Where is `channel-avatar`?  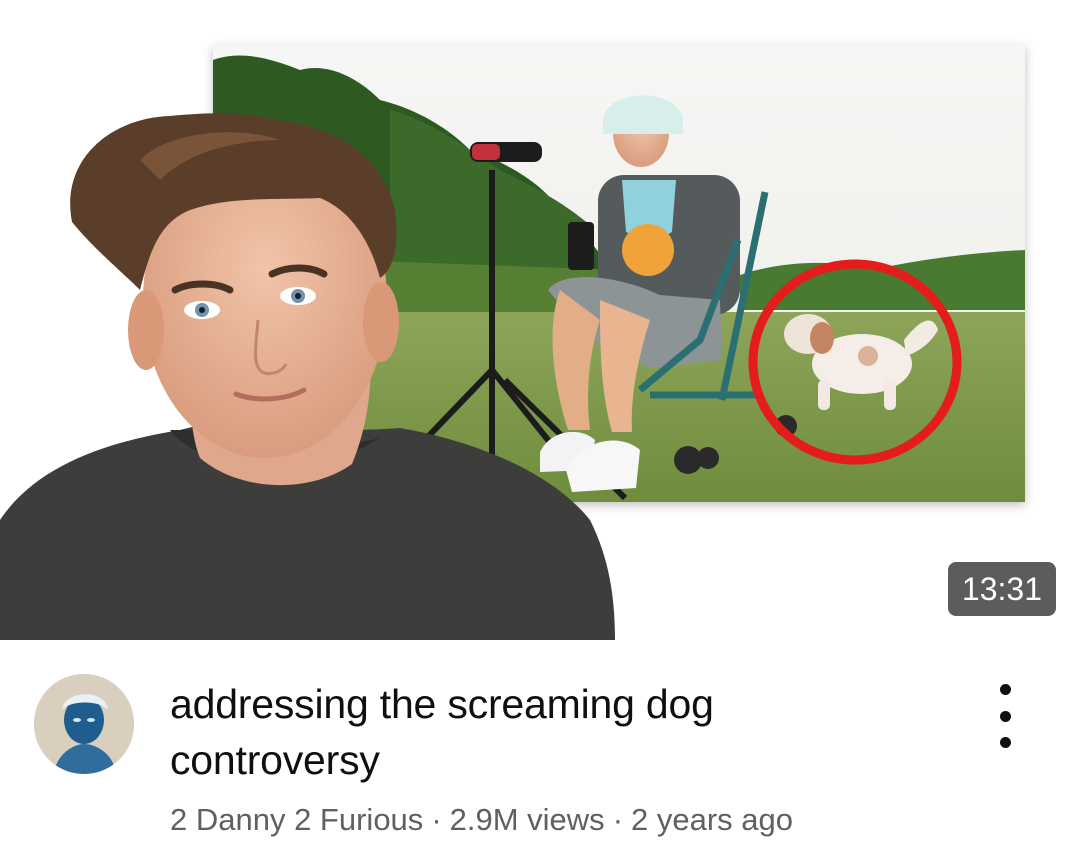 channel-avatar is located at coordinates (84, 724).